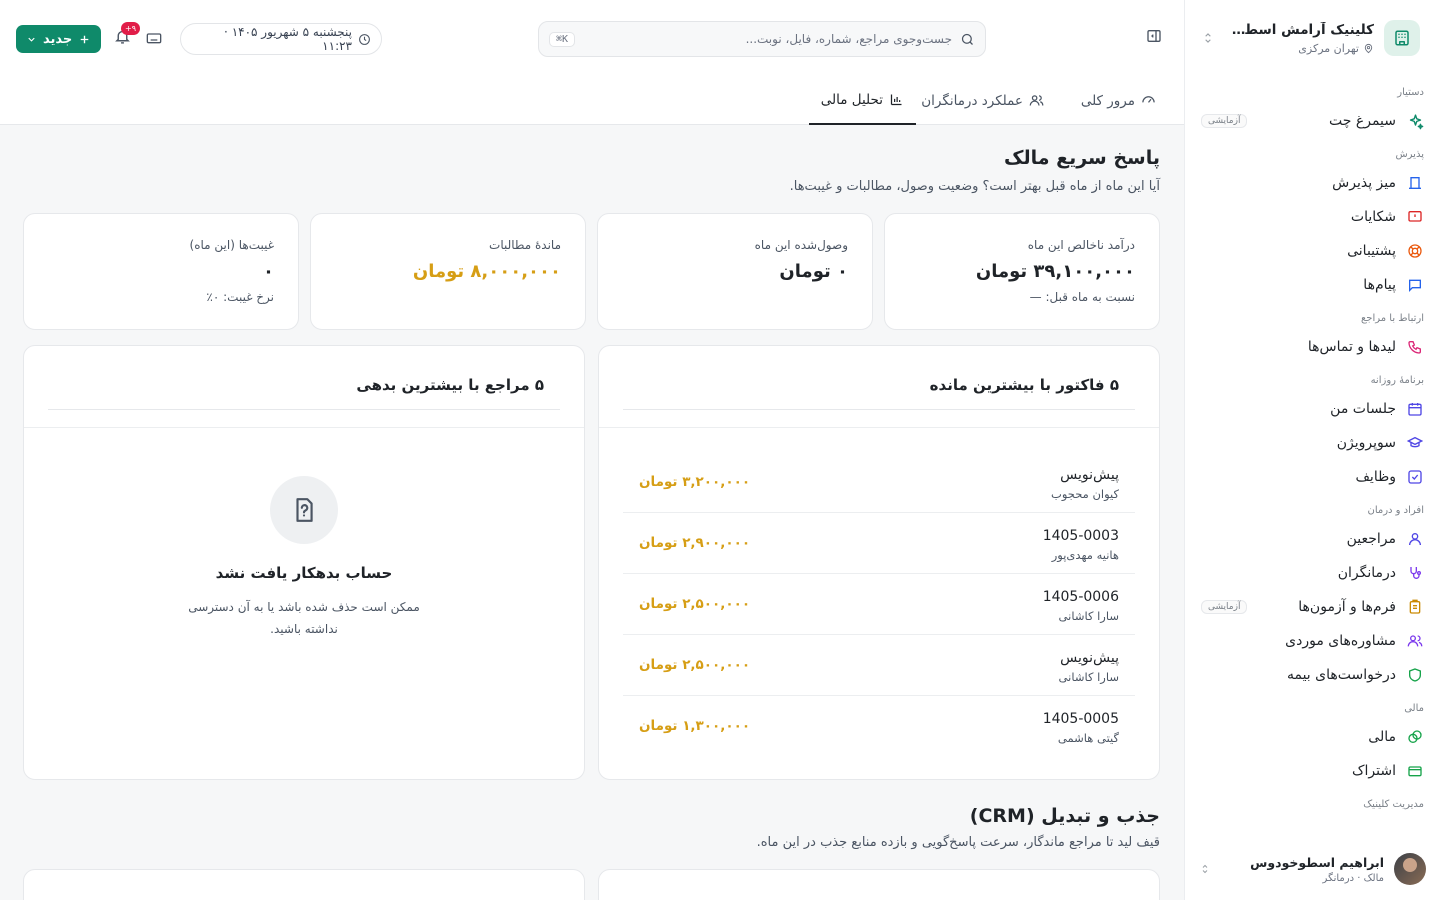 This screenshot has width=1440, height=900. What do you see at coordinates (1312, 251) in the screenshot?
I see `sidebar-item-support: پشتیبانی` at bounding box center [1312, 251].